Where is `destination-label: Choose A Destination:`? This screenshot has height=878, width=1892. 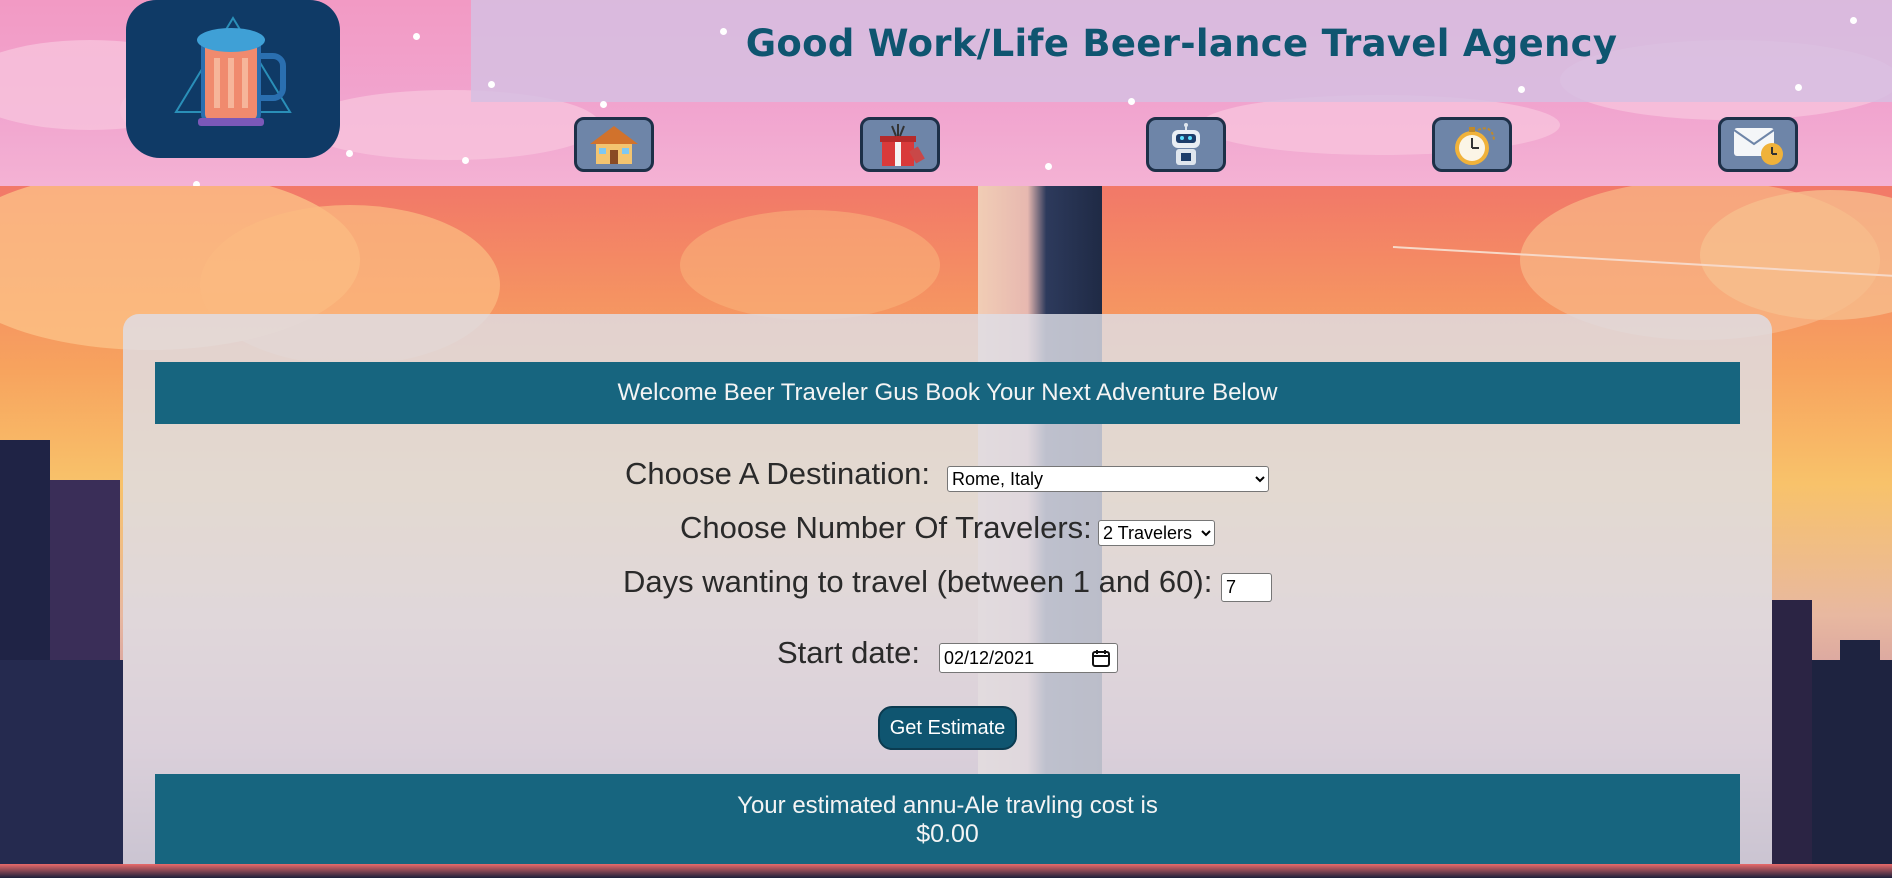 destination-label: Choose A Destination: is located at coordinates (778, 473).